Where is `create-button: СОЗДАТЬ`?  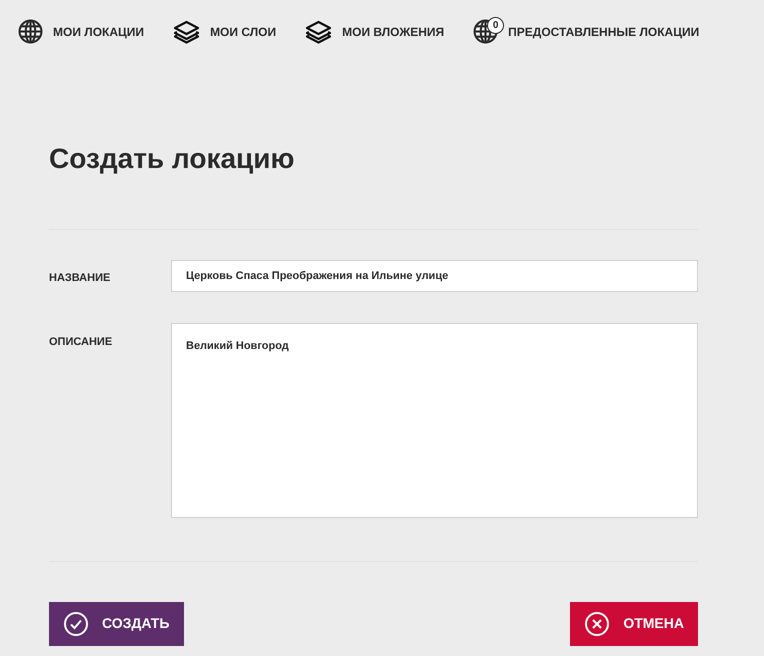
create-button: СОЗДАТЬ is located at coordinates (116, 624).